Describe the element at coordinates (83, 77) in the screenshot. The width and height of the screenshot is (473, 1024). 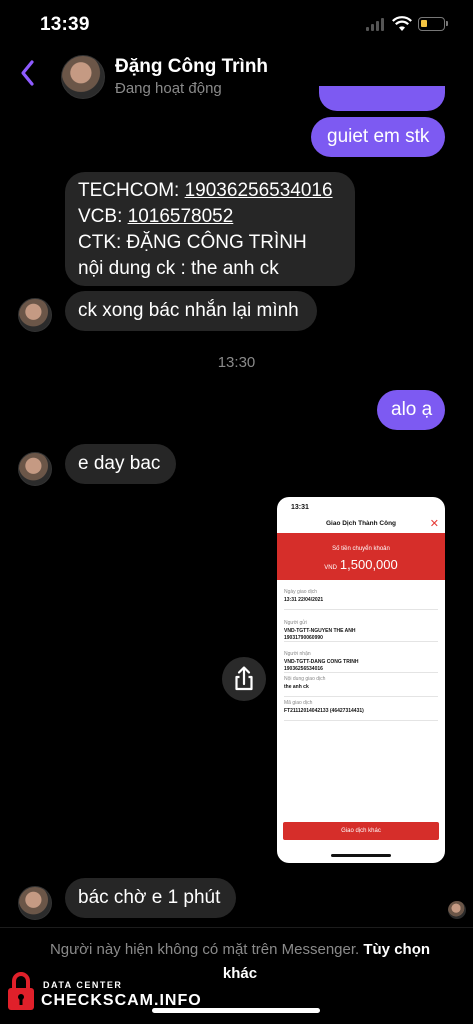
I see `contact-avatar` at that location.